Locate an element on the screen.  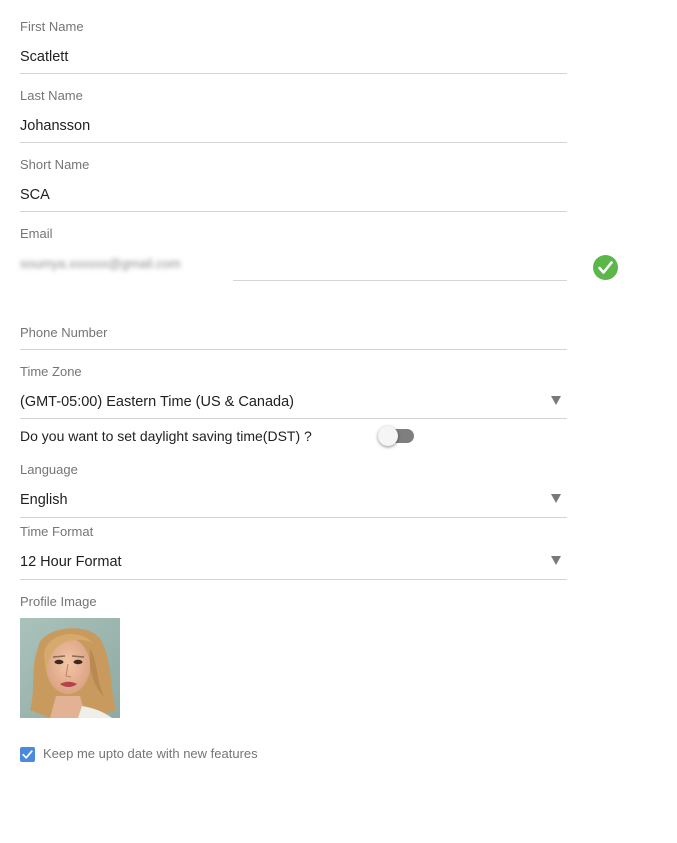
first-name-label: First Name is located at coordinates (52, 26).